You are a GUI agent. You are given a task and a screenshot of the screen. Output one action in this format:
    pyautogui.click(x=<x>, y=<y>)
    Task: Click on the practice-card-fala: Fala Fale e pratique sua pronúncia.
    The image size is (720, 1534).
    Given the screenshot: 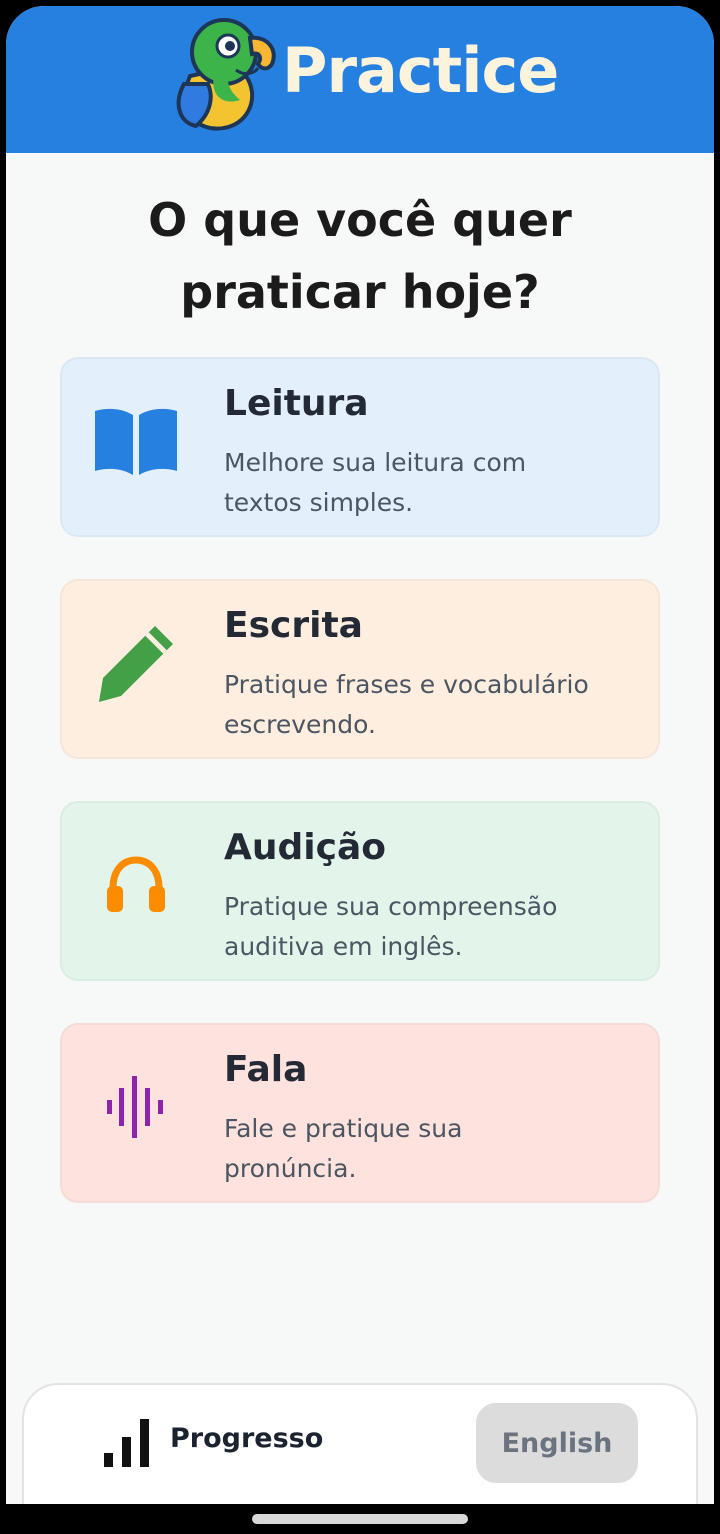 What is the action you would take?
    pyautogui.click(x=360, y=1113)
    